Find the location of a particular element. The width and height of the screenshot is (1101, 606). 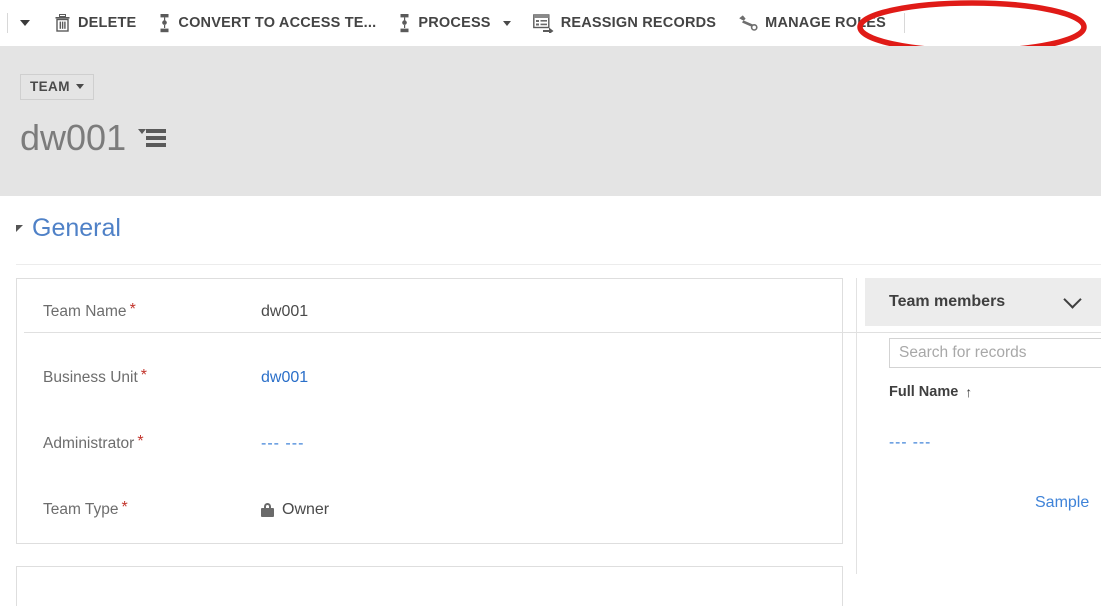

team-name-value: dw001 is located at coordinates (284, 312).